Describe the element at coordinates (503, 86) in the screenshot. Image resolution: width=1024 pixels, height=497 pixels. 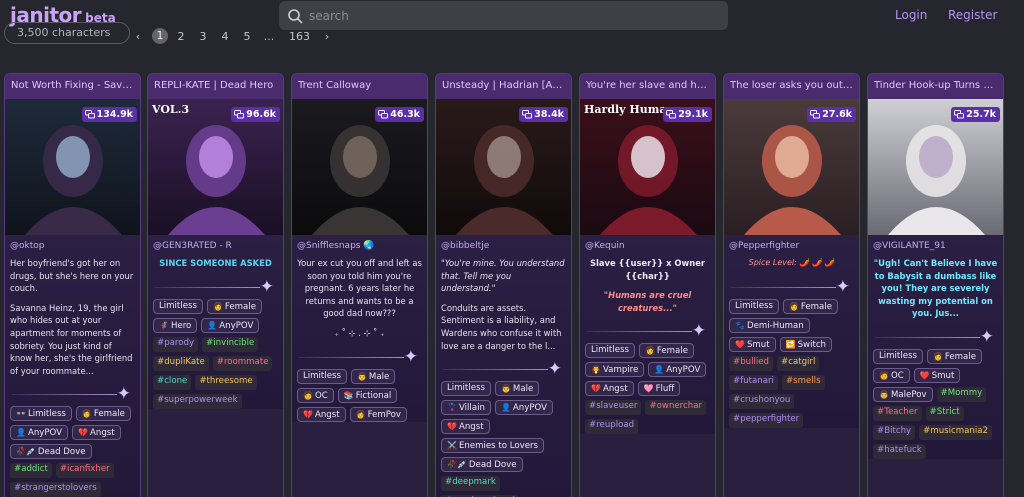
I see `card-title: Unsteady | Hadrian [ALT]` at that location.